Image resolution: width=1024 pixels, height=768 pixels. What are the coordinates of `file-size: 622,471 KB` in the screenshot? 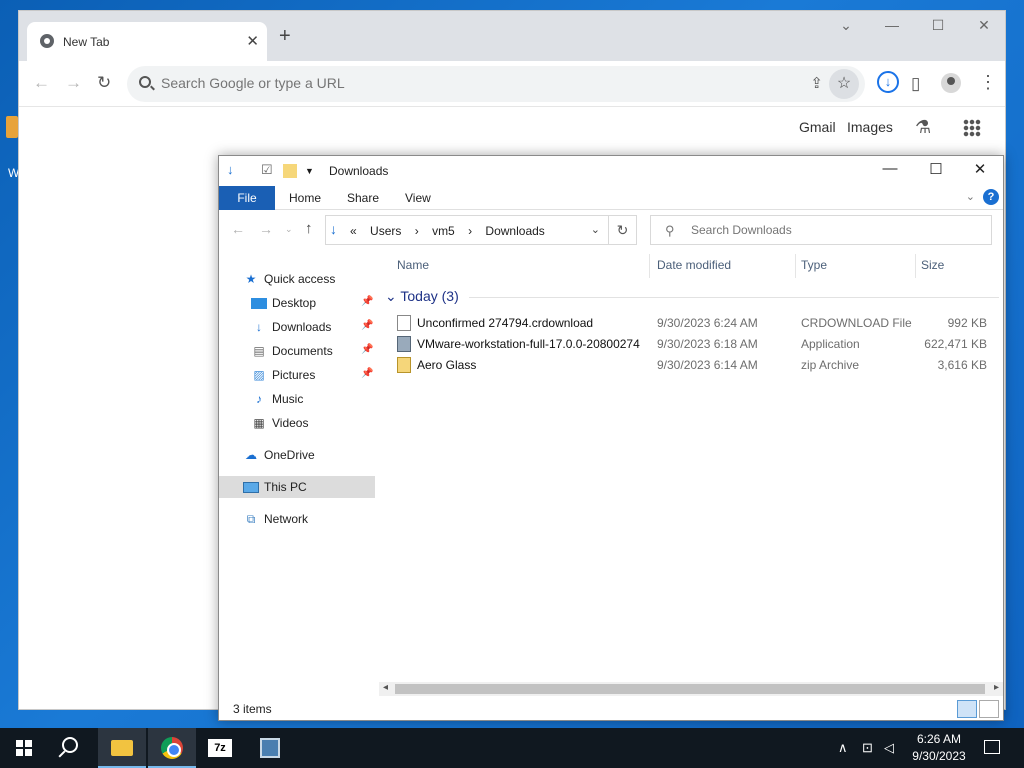 It's located at (955, 344).